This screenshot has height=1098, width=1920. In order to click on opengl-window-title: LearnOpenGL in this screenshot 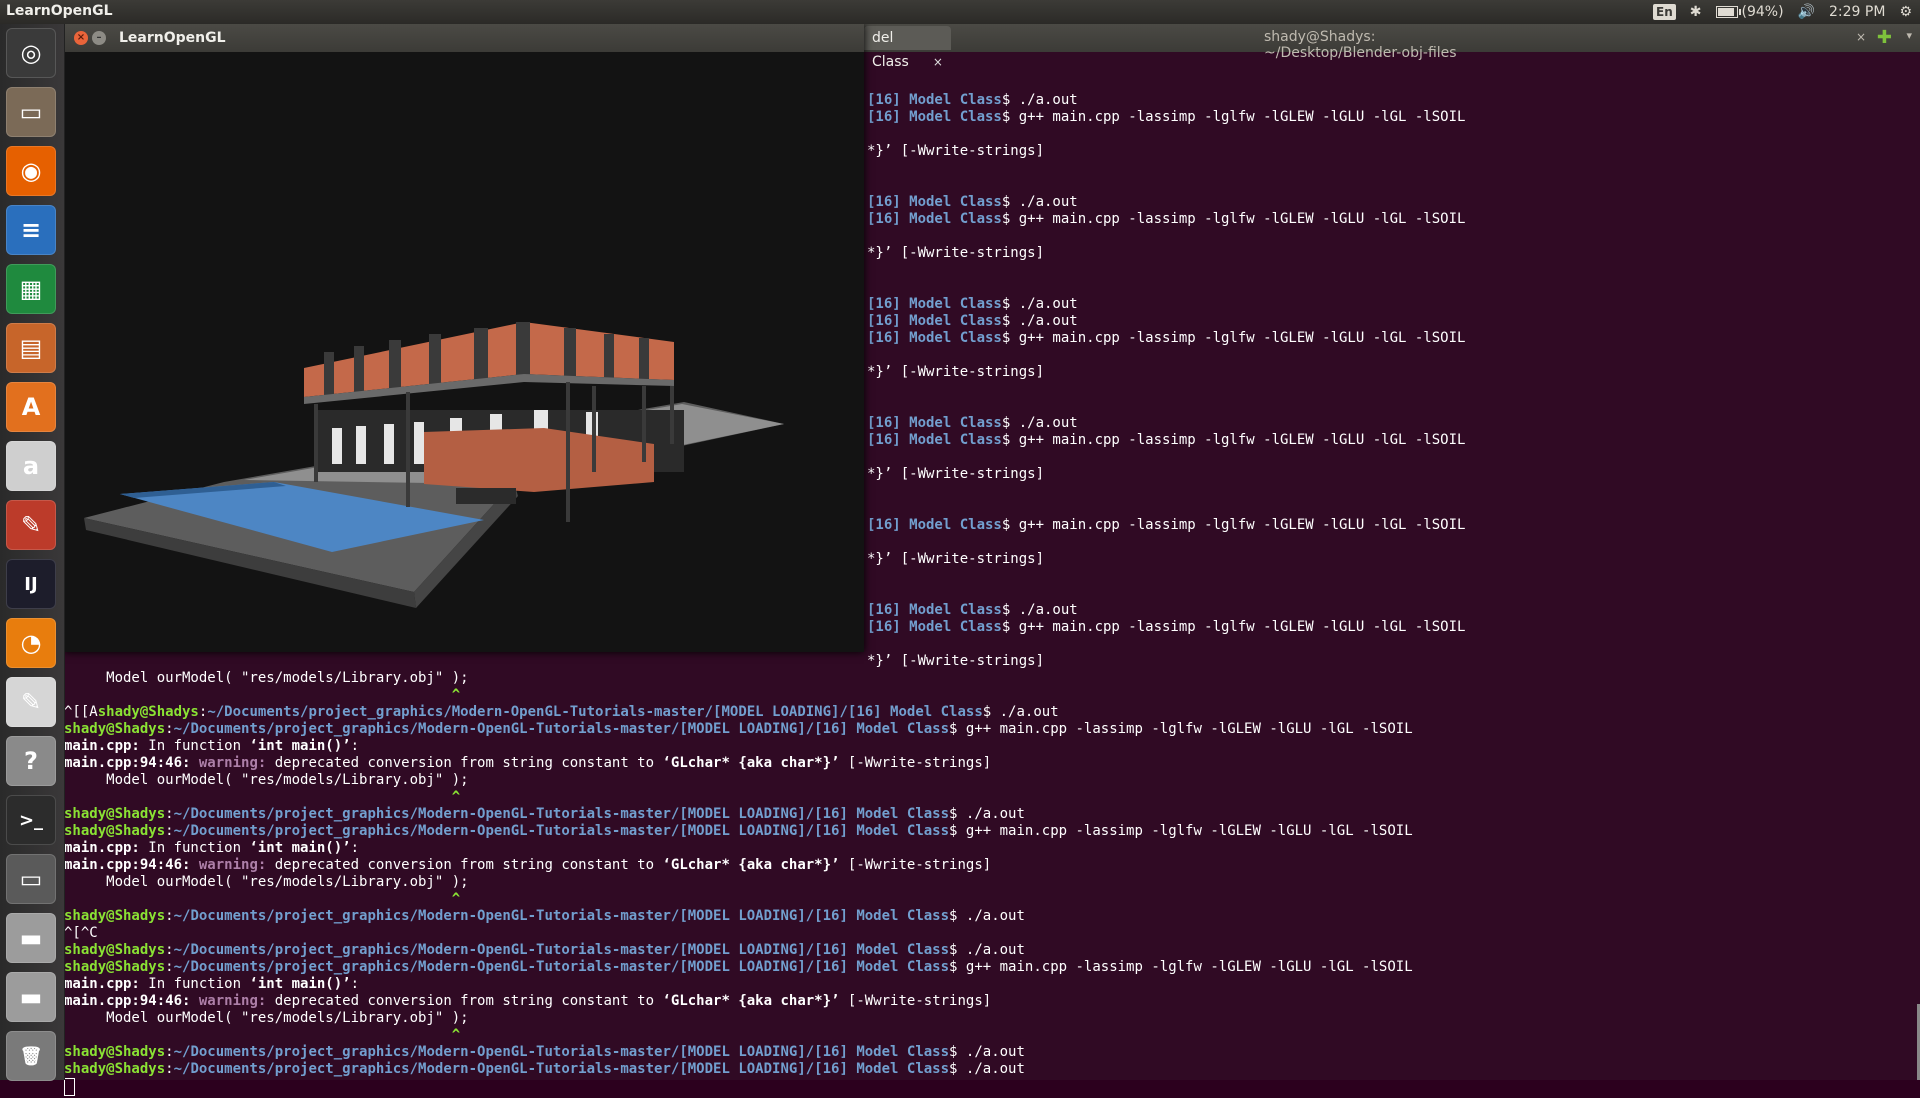, I will do `click(172, 38)`.